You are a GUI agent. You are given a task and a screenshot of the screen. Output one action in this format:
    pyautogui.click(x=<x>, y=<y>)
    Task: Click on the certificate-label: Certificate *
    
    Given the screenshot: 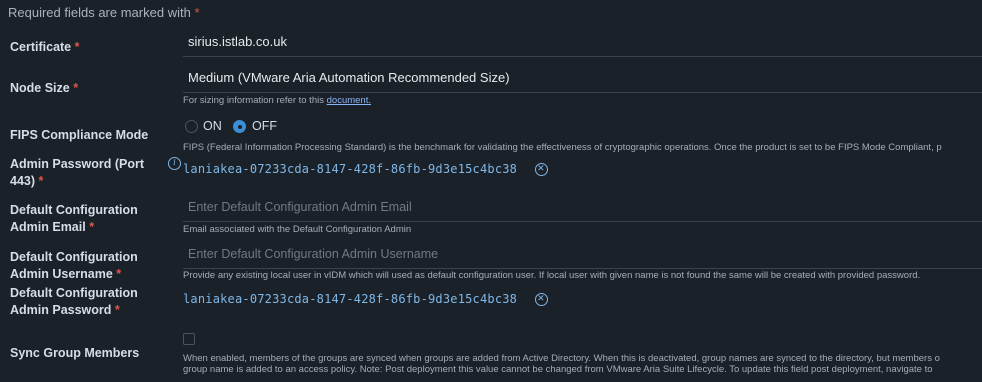 What is the action you would take?
    pyautogui.click(x=45, y=47)
    